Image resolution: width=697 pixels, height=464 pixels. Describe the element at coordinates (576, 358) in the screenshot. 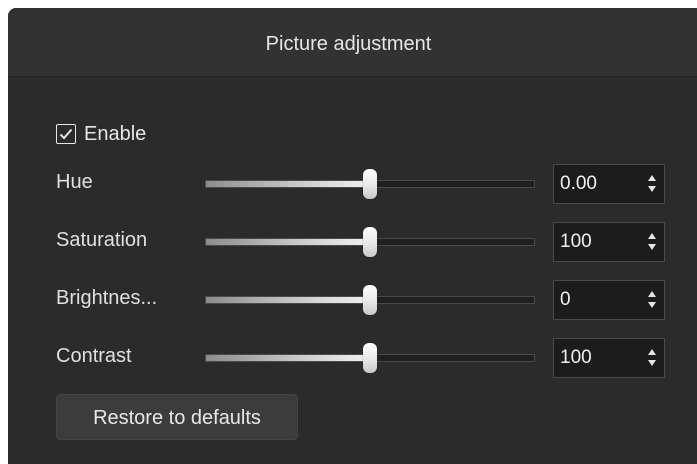

I see `contrast-value: 100` at that location.